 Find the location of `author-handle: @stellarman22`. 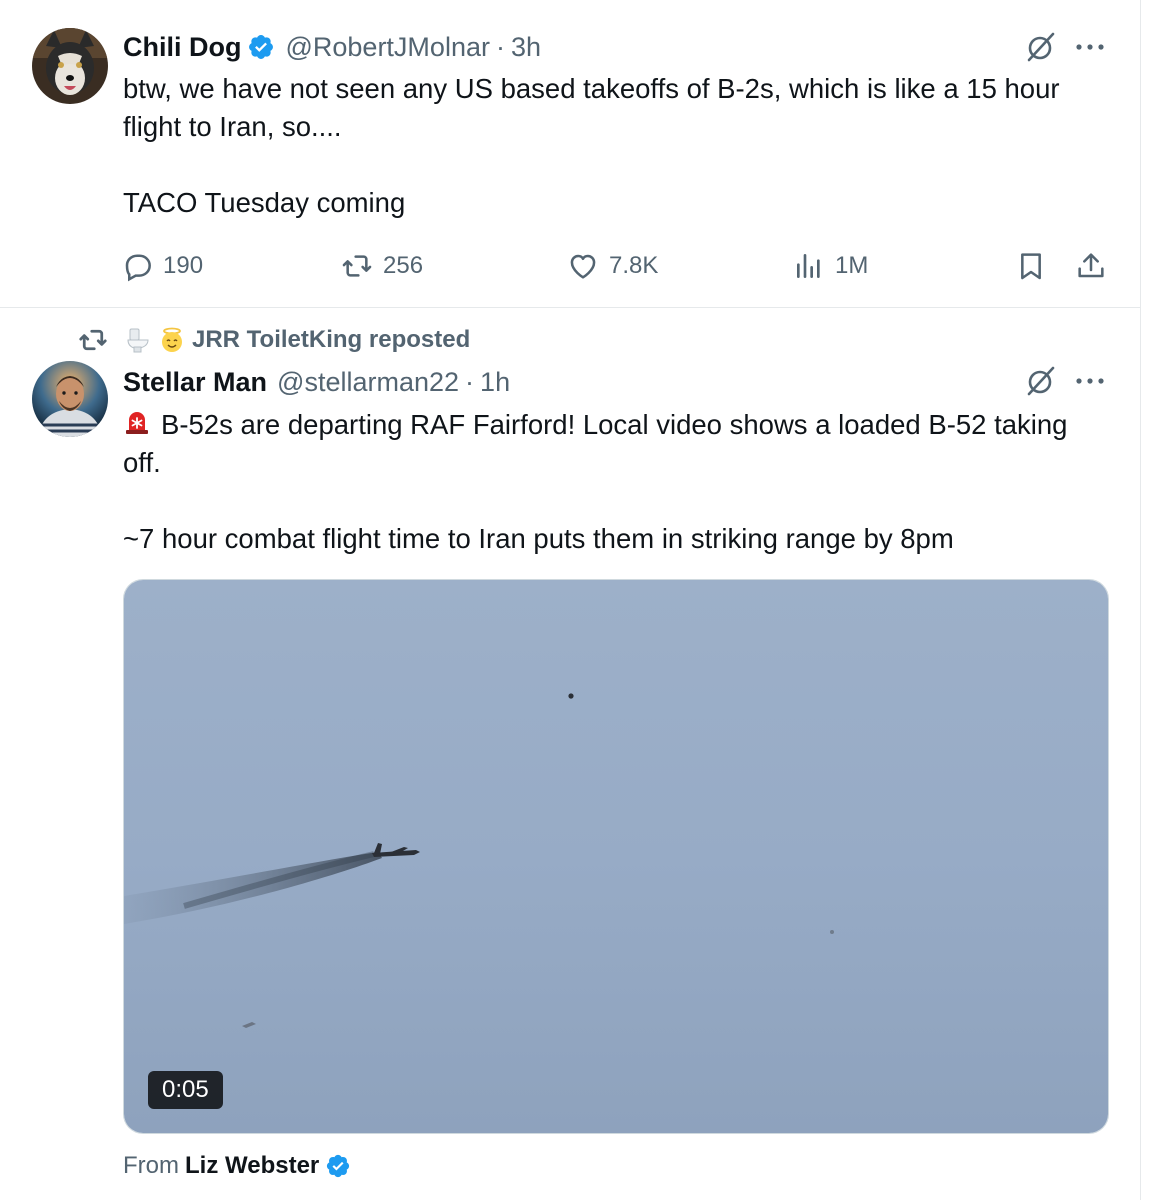

author-handle: @stellarman22 is located at coordinates (368, 382).